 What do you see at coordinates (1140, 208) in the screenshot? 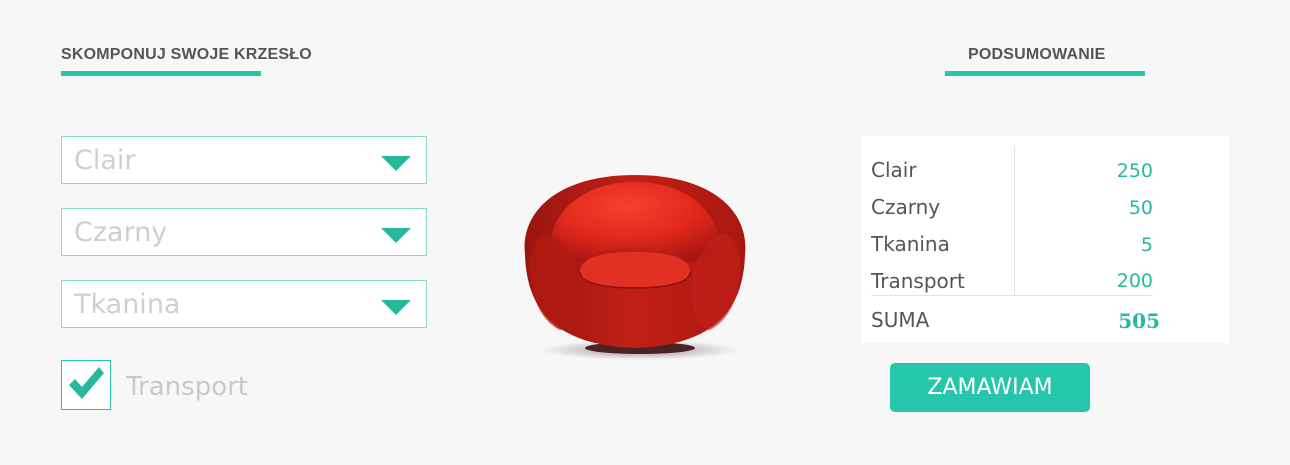
I see `summary-row-value: 50` at bounding box center [1140, 208].